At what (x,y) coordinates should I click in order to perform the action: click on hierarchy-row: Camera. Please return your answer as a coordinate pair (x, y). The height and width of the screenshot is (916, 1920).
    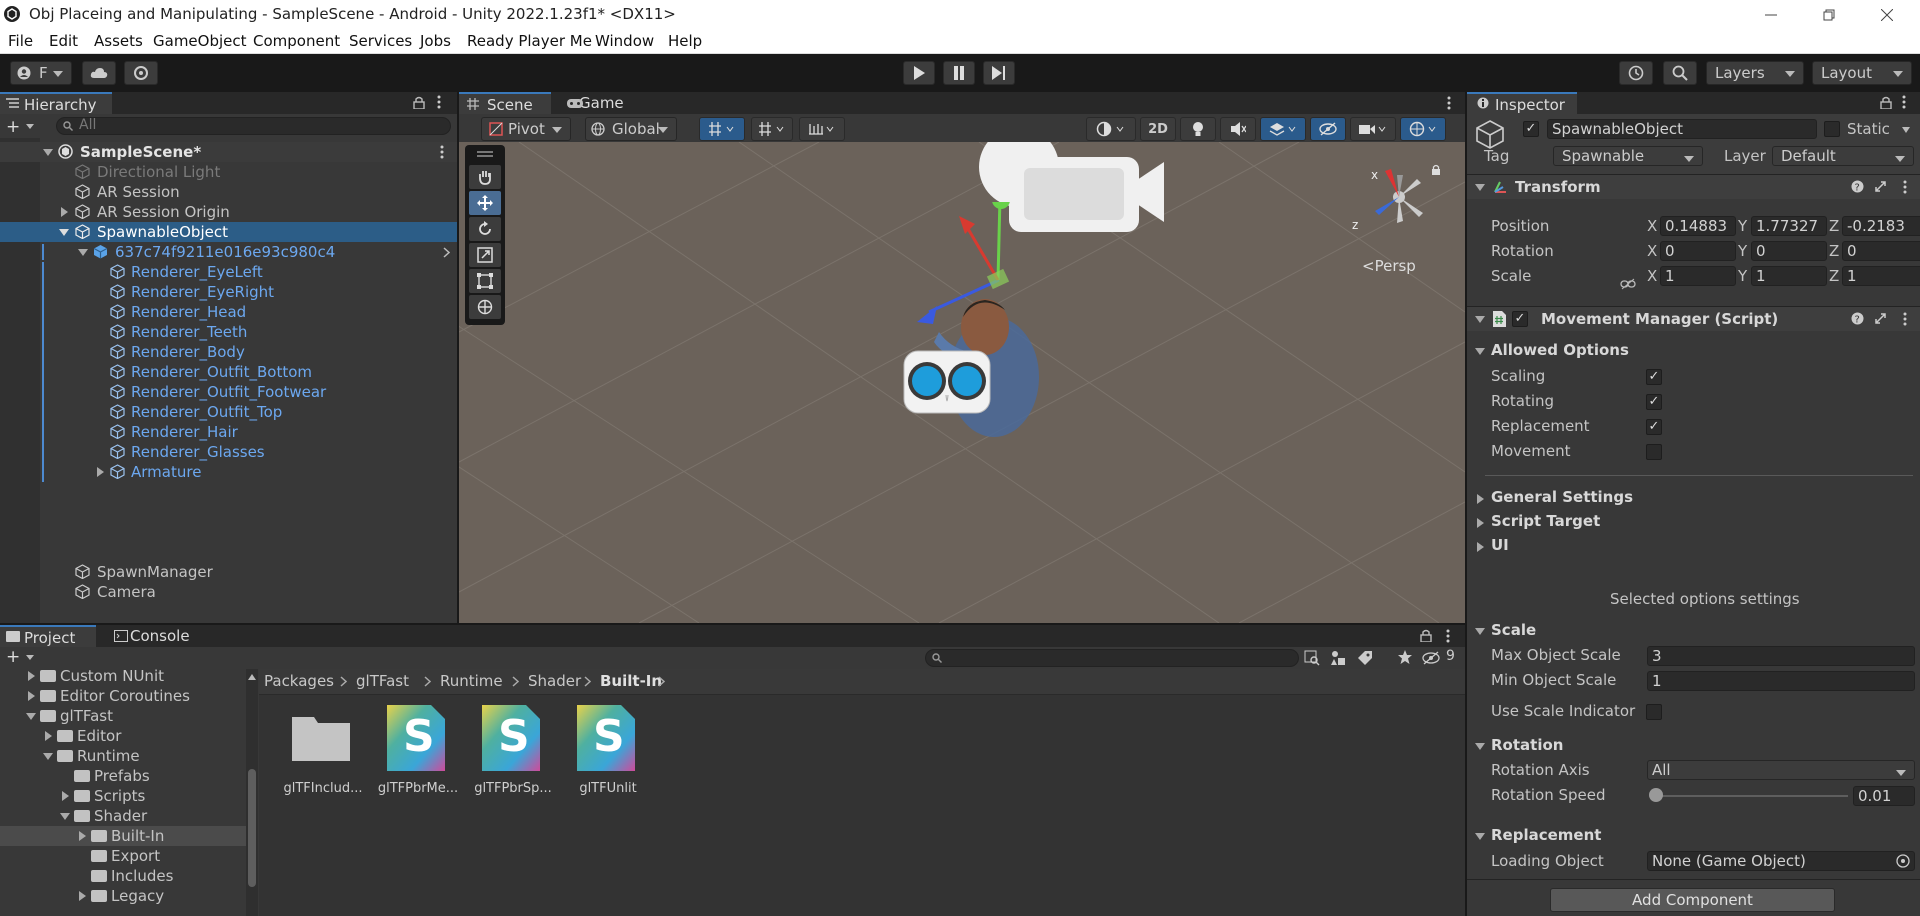
    Looking at the image, I should click on (228, 592).